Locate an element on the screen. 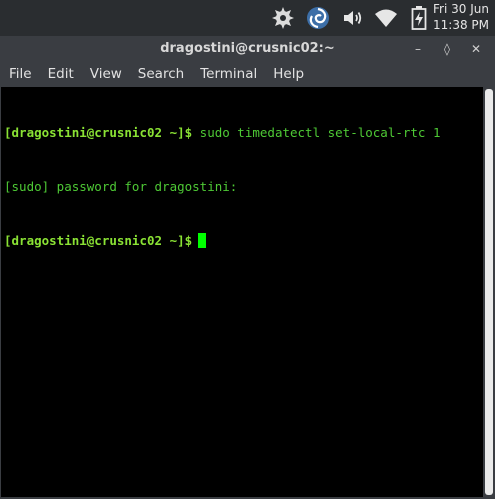  terminal-scrollbar is located at coordinates (489, 292).